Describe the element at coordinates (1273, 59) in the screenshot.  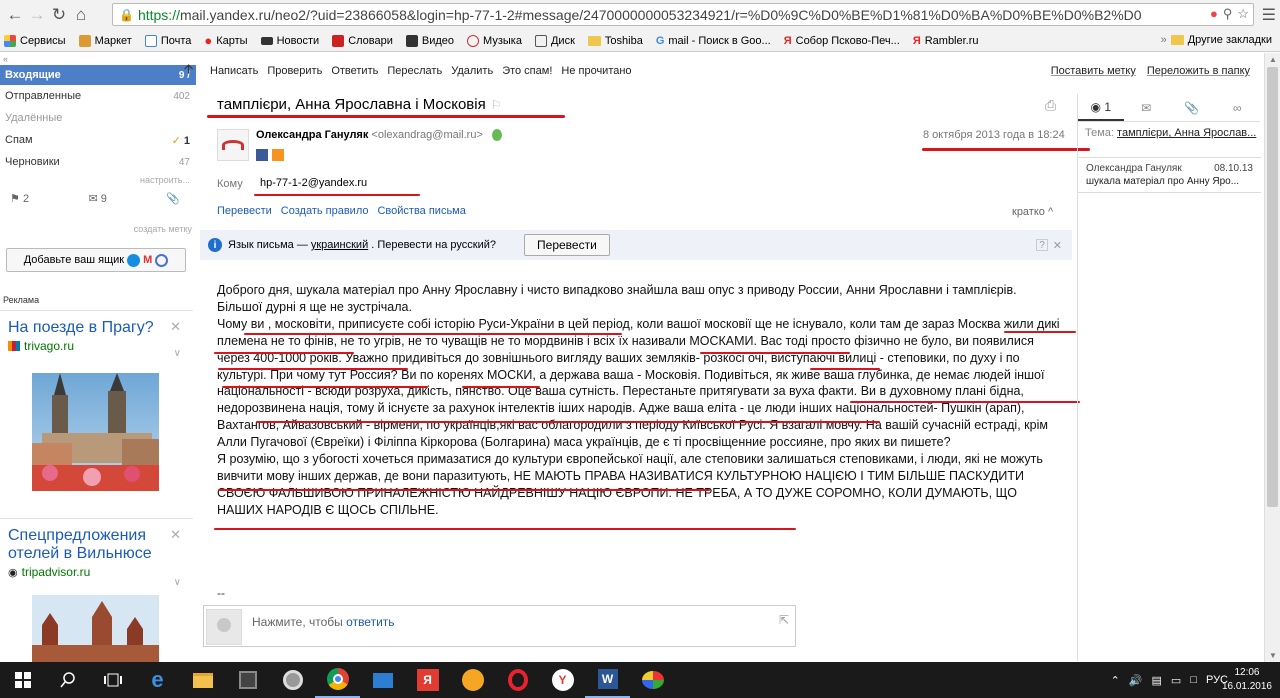
I see `scroll-up-icon: ▲` at that location.